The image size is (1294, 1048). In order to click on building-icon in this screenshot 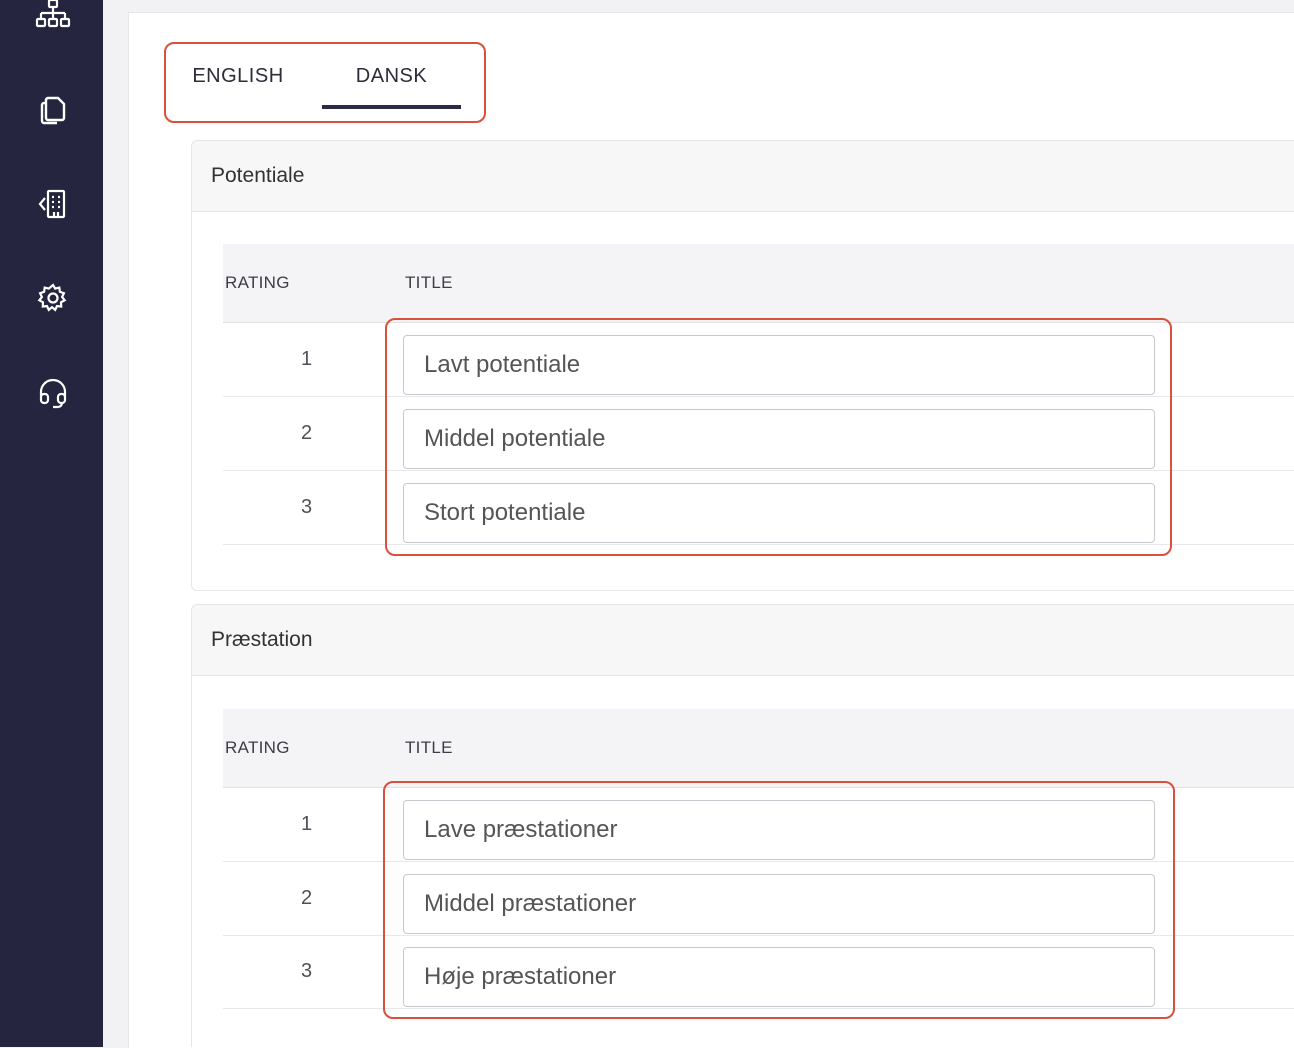, I will do `click(53, 204)`.